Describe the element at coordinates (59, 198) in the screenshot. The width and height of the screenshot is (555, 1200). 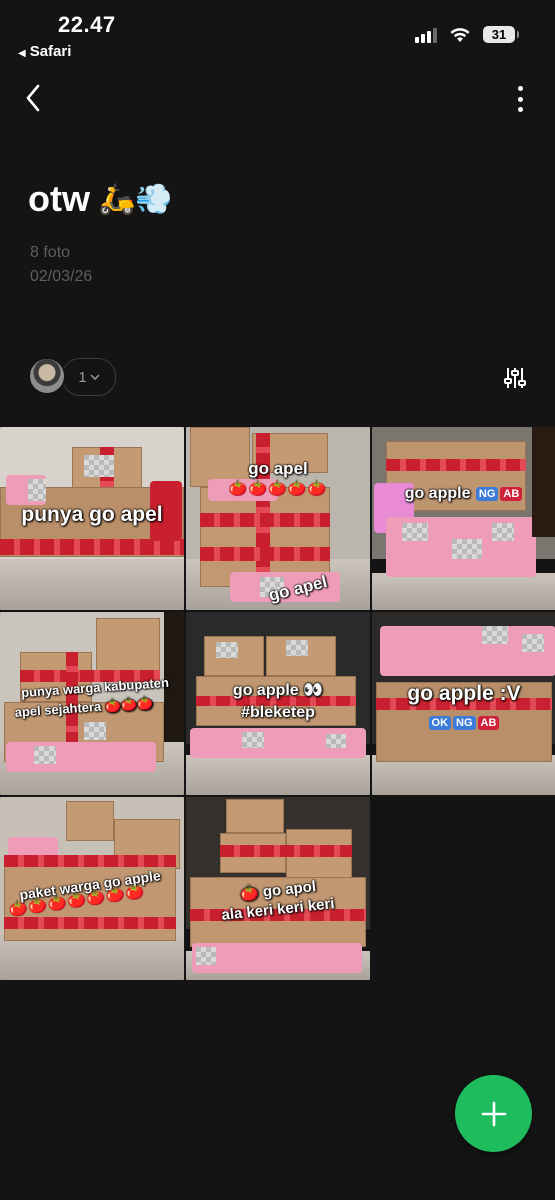
I see `album-title-text: otw` at that location.